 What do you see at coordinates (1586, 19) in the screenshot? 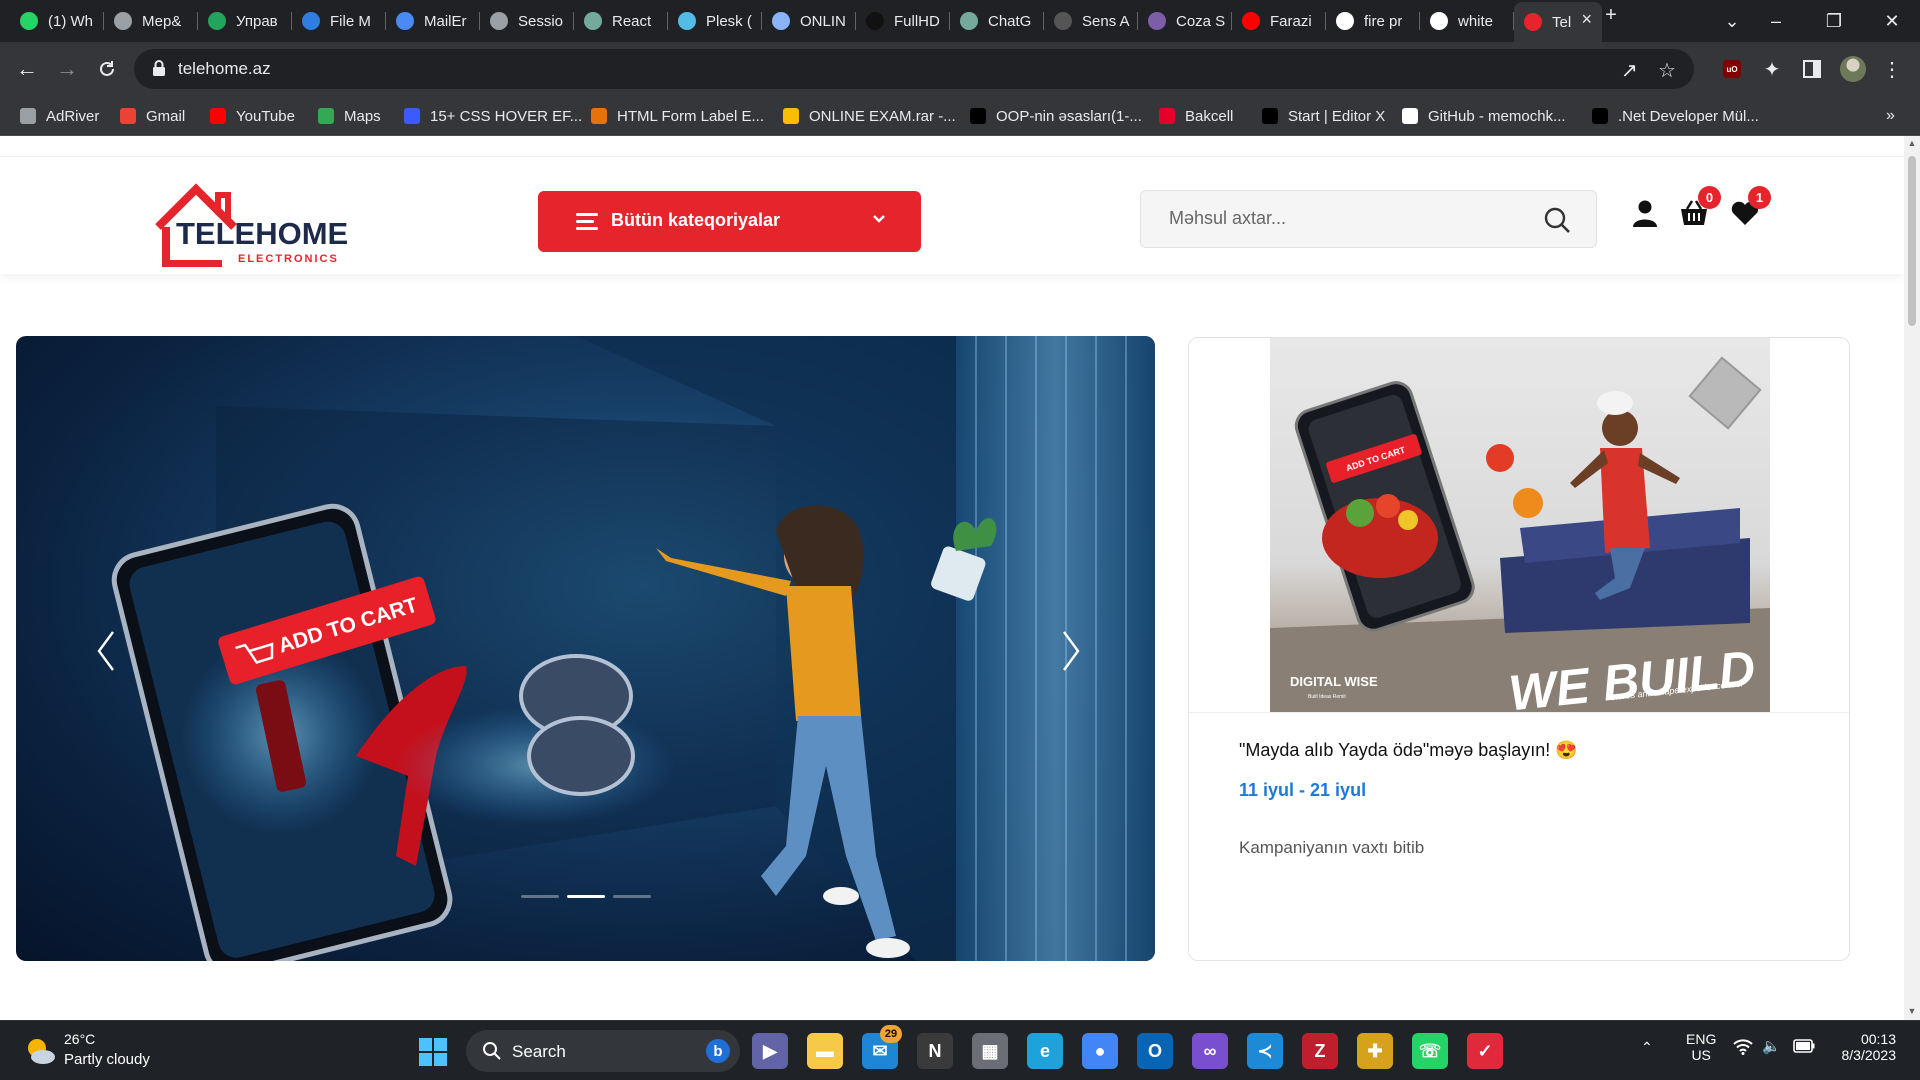
I see `close-tab-icon: ×` at bounding box center [1586, 19].